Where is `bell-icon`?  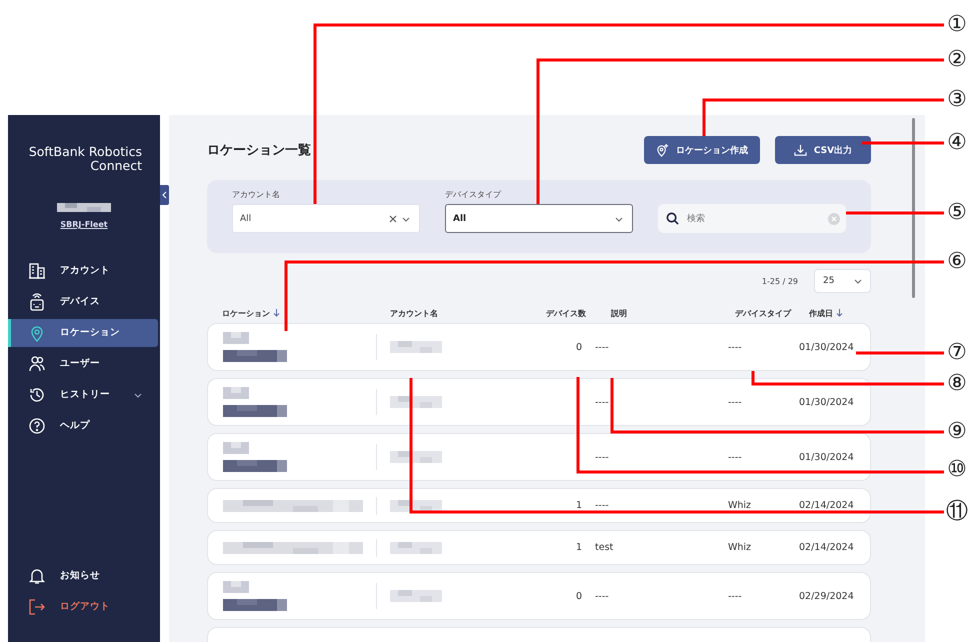
bell-icon is located at coordinates (37, 575).